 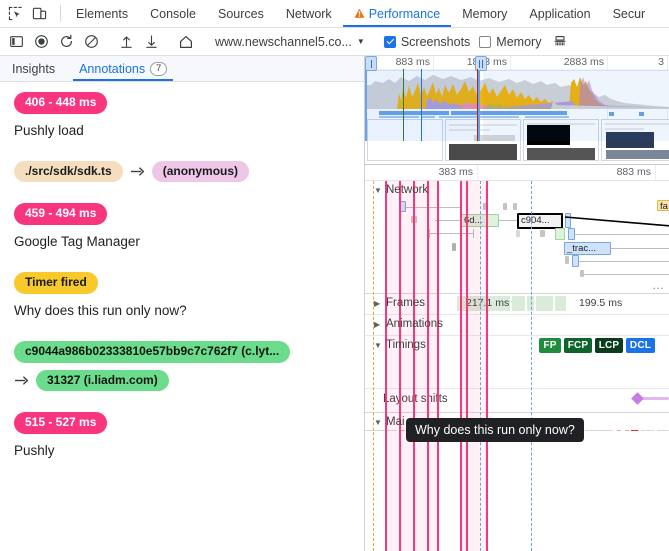 I want to click on screenshots-label: Screenshots, so click(x=435, y=41).